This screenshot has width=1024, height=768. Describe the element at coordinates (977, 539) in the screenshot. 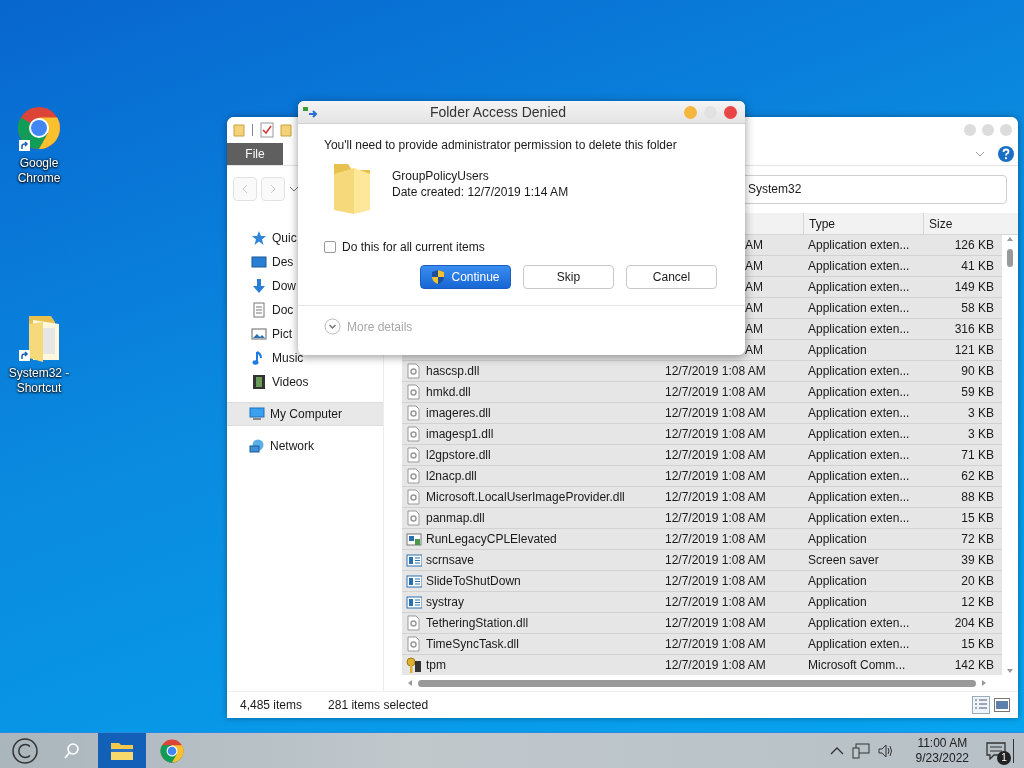

I see `size-cell-text: 72 KB` at that location.